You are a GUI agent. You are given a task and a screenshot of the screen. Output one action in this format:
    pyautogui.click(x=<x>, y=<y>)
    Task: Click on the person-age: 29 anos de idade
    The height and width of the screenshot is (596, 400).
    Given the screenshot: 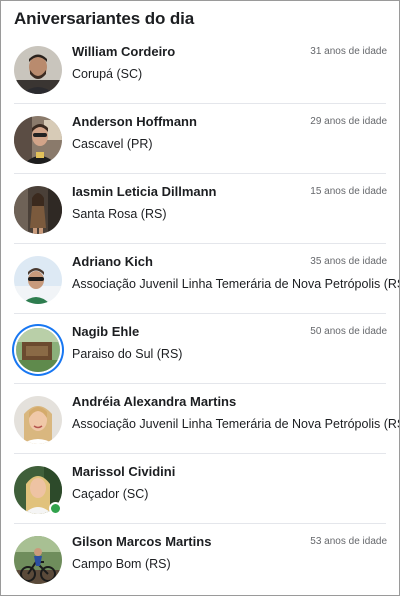 What is the action you would take?
    pyautogui.click(x=348, y=121)
    